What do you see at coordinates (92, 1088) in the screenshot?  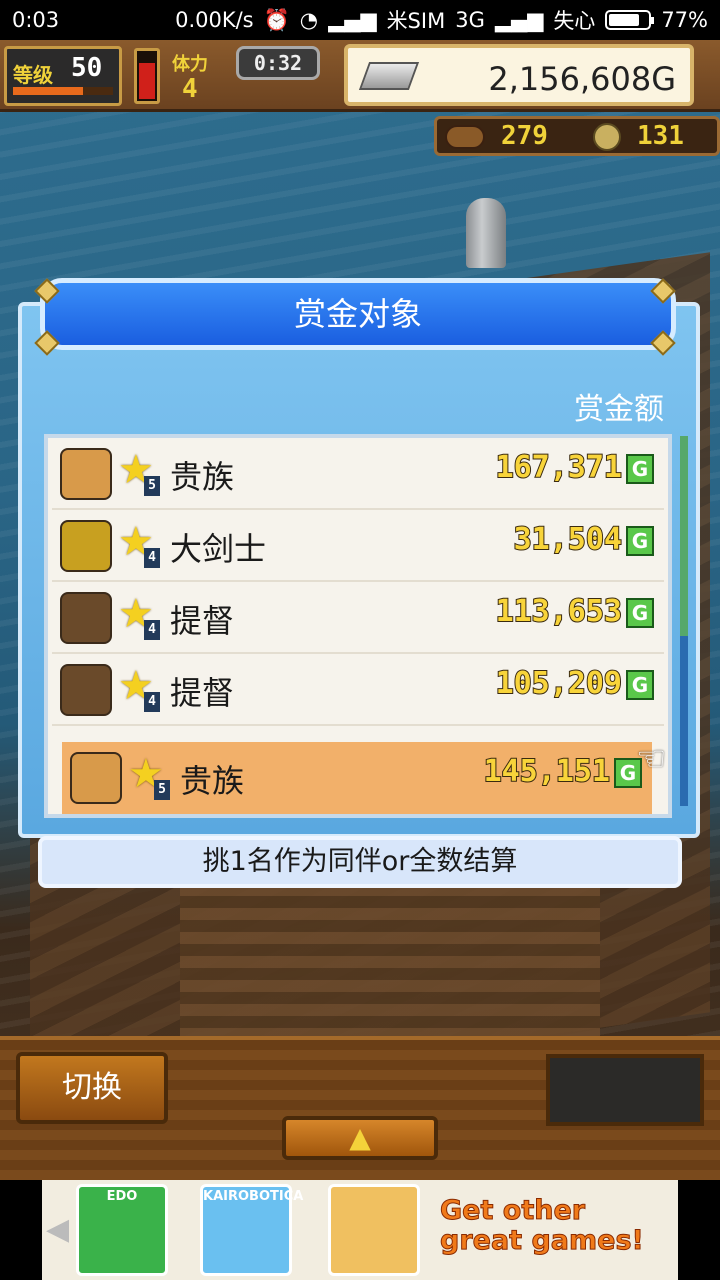 I see `switch-button: 切换` at bounding box center [92, 1088].